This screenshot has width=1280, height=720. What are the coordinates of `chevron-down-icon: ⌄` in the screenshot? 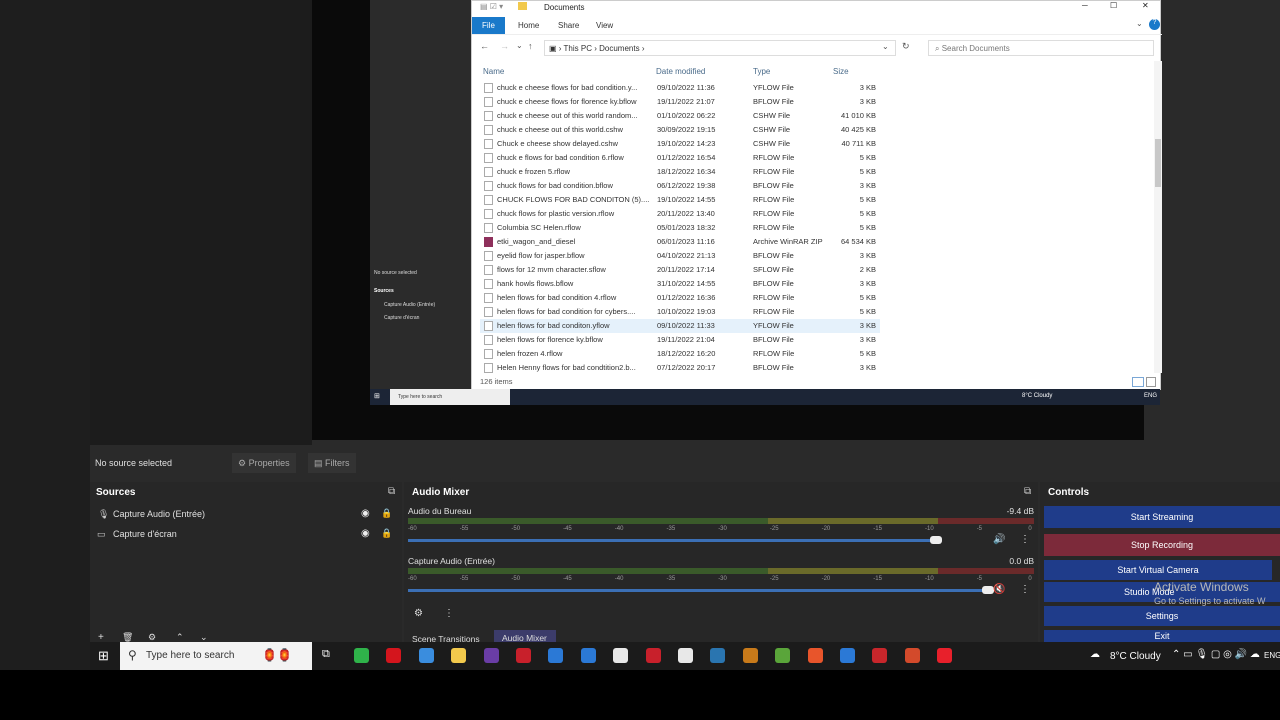 It's located at (1139, 23).